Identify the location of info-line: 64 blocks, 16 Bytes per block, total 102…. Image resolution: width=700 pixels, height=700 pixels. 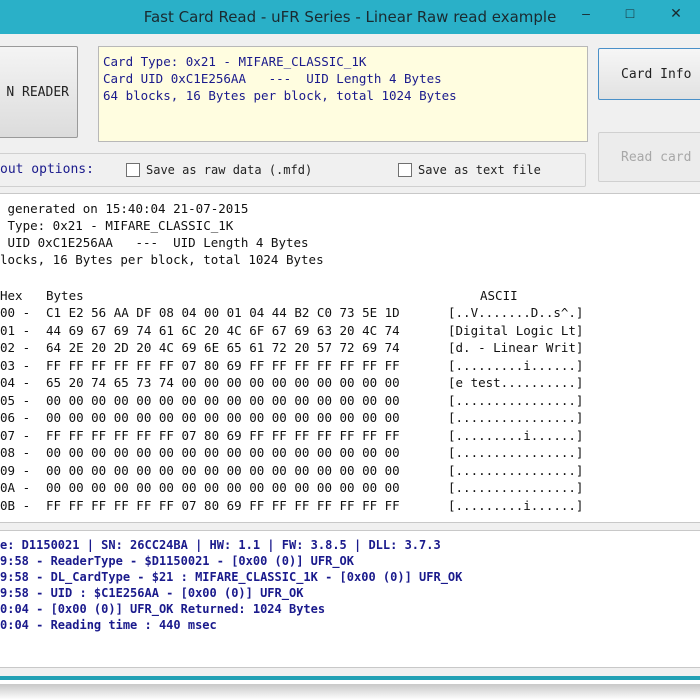
(280, 95).